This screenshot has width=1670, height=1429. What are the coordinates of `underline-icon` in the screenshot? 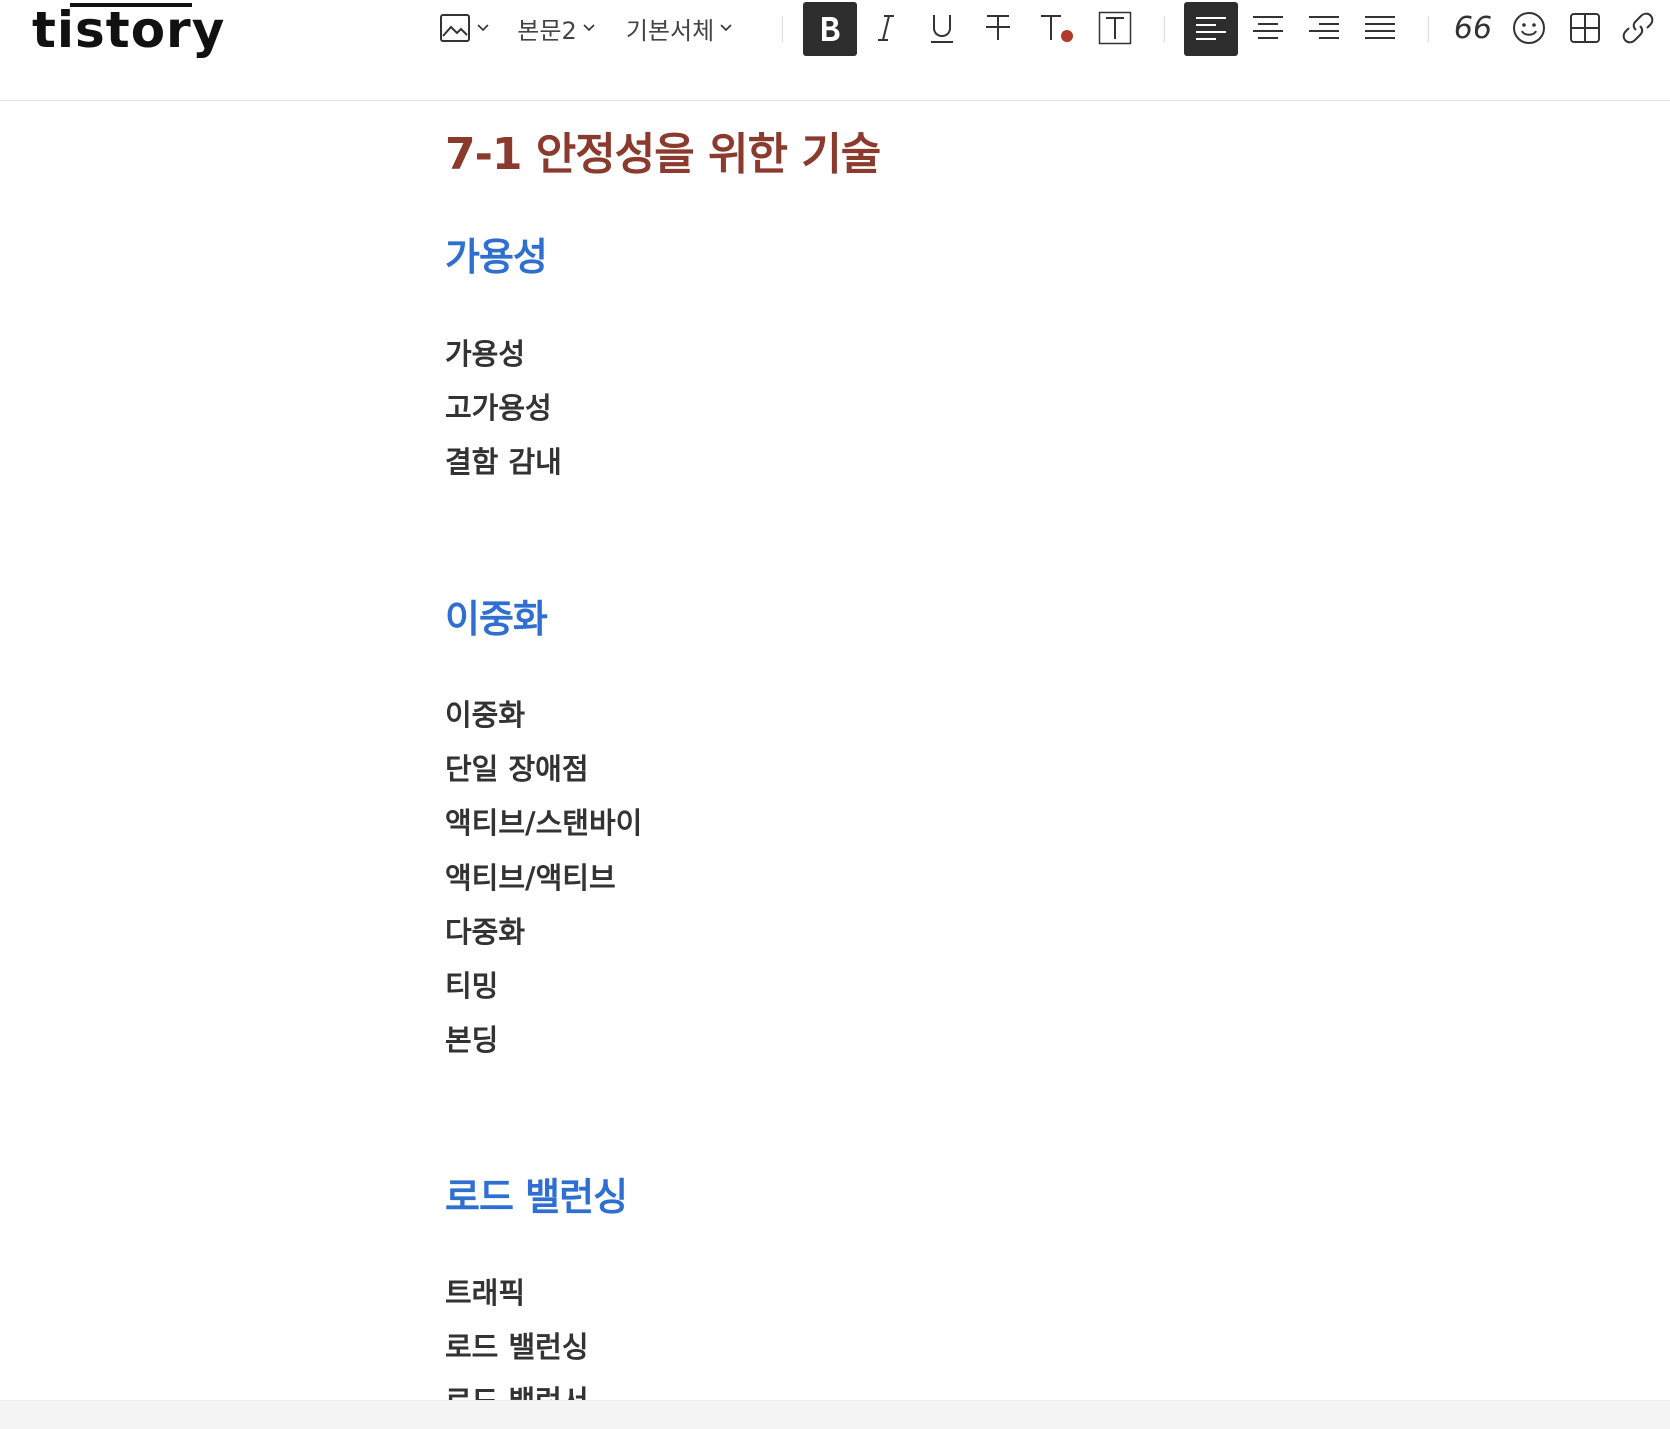 It's located at (942, 29).